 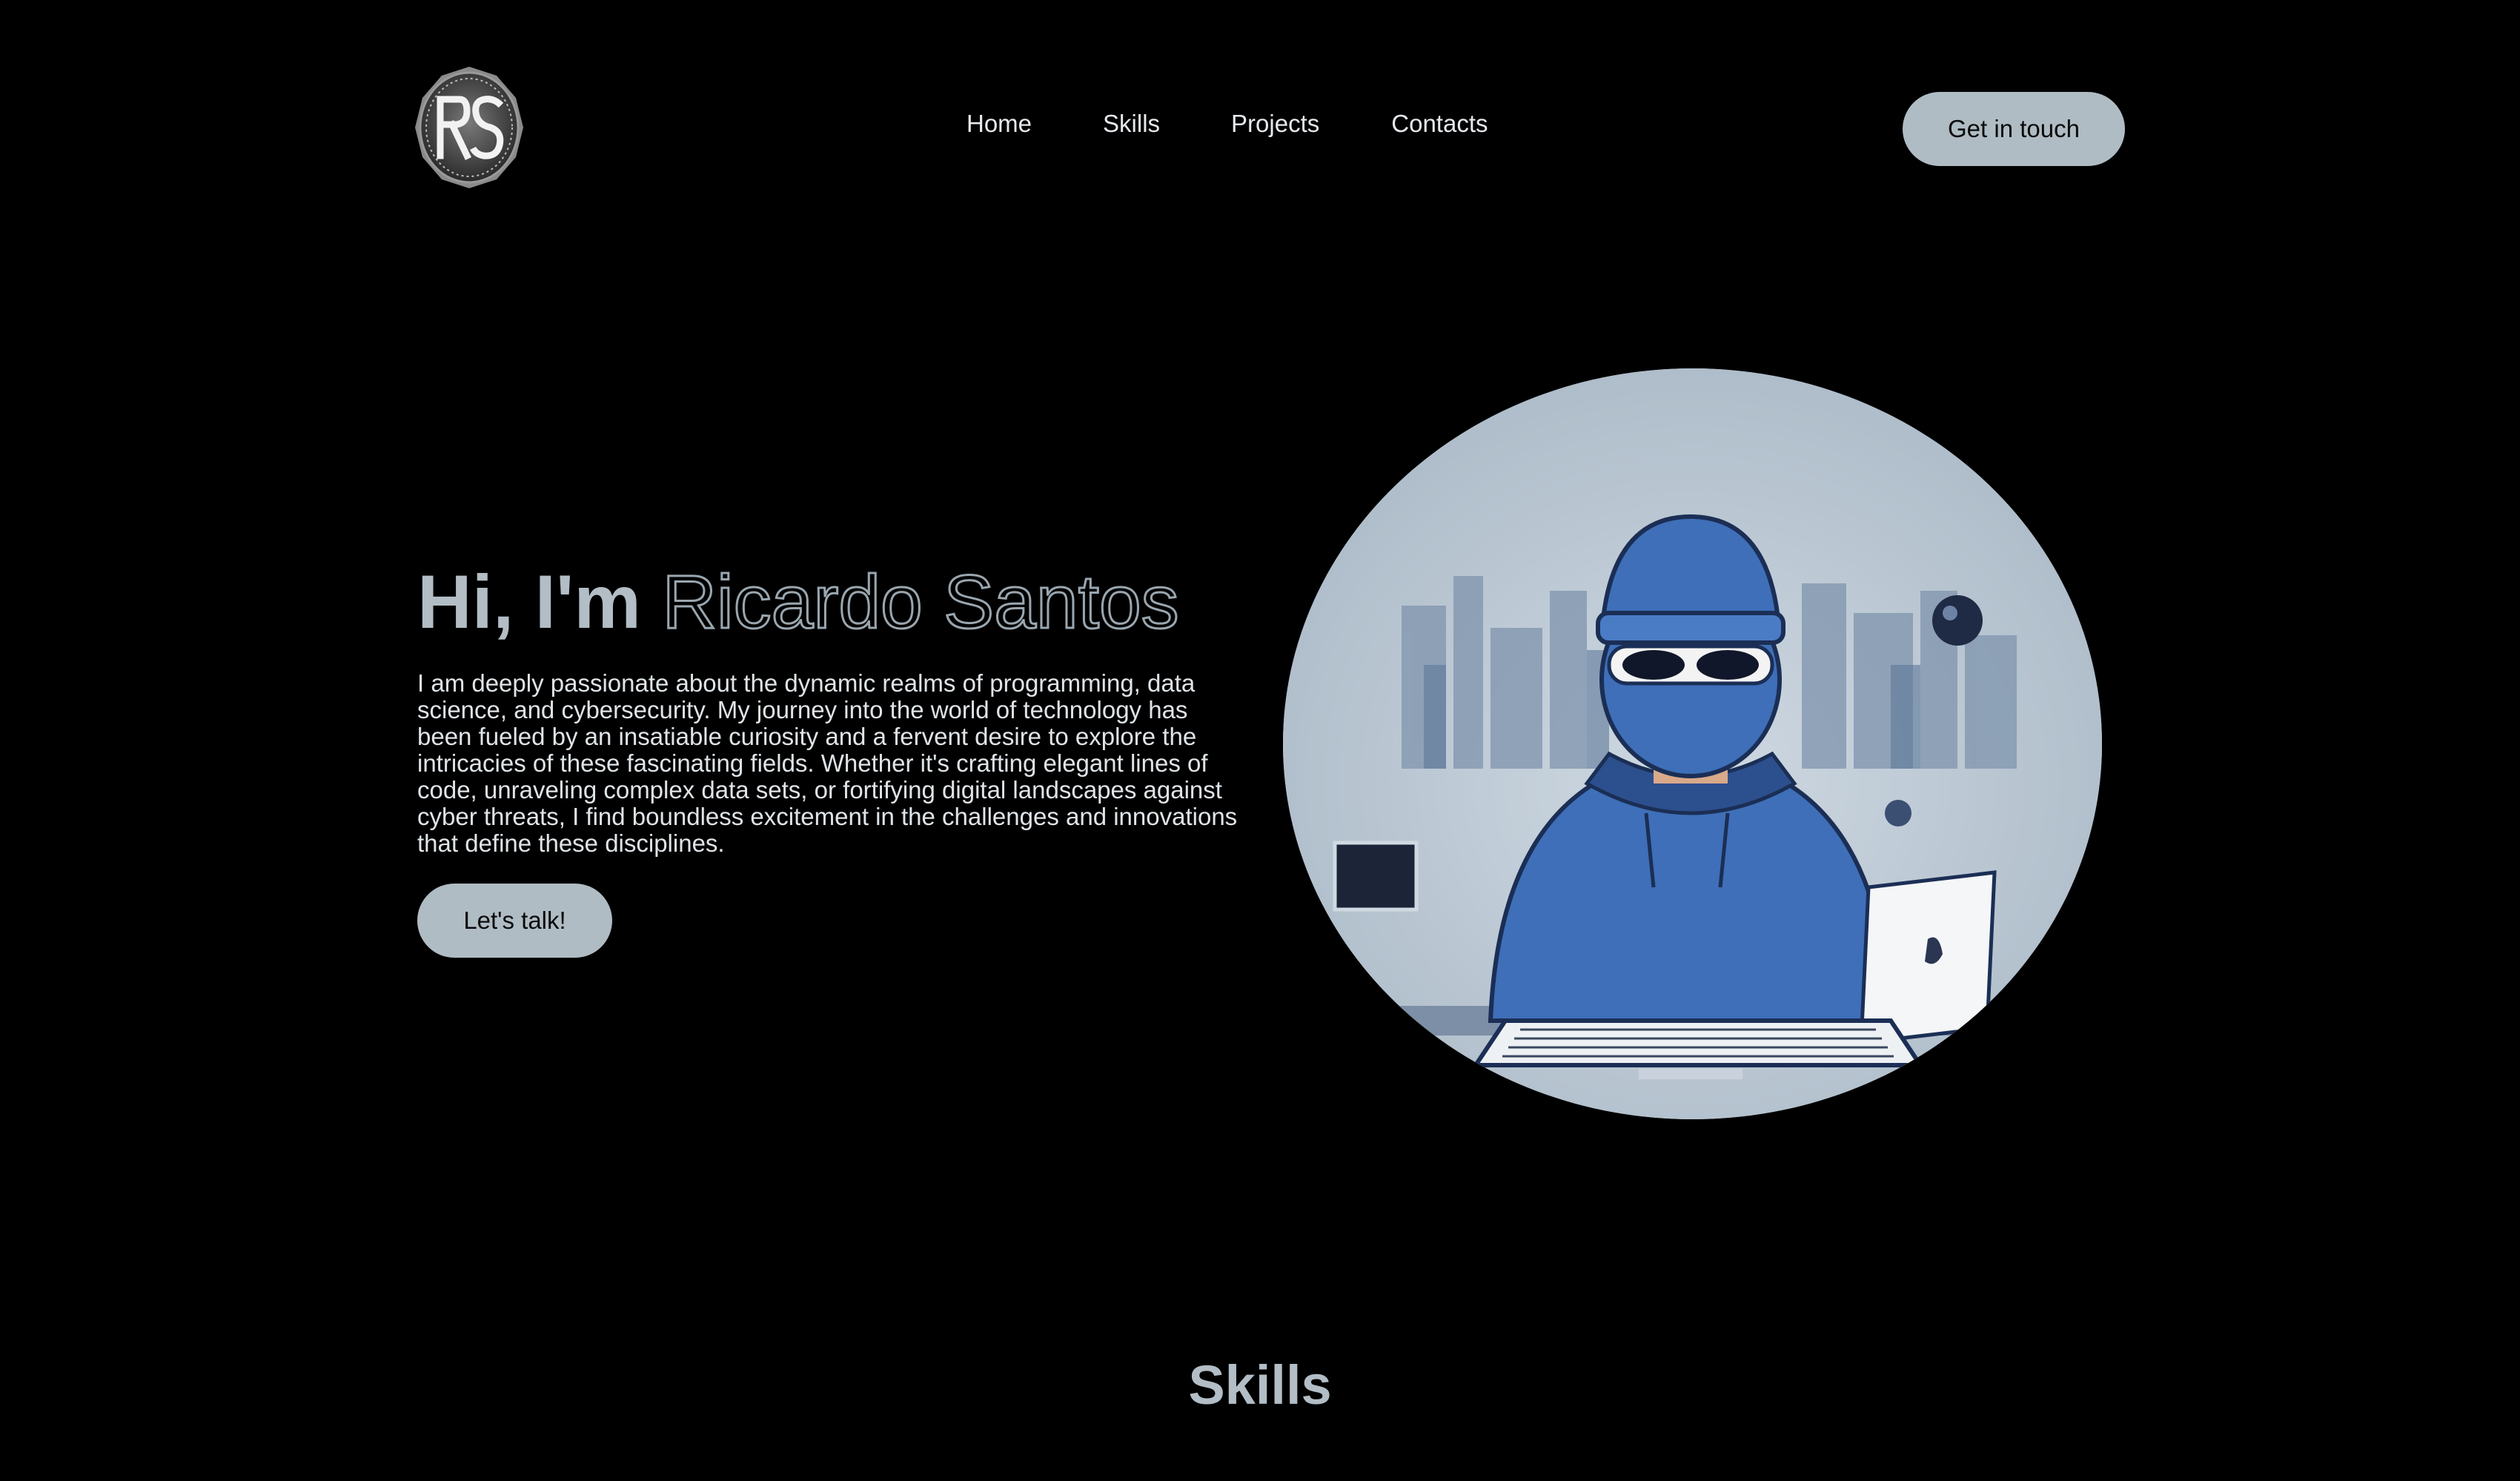 What do you see at coordinates (999, 124) in the screenshot?
I see `nav-home: Home` at bounding box center [999, 124].